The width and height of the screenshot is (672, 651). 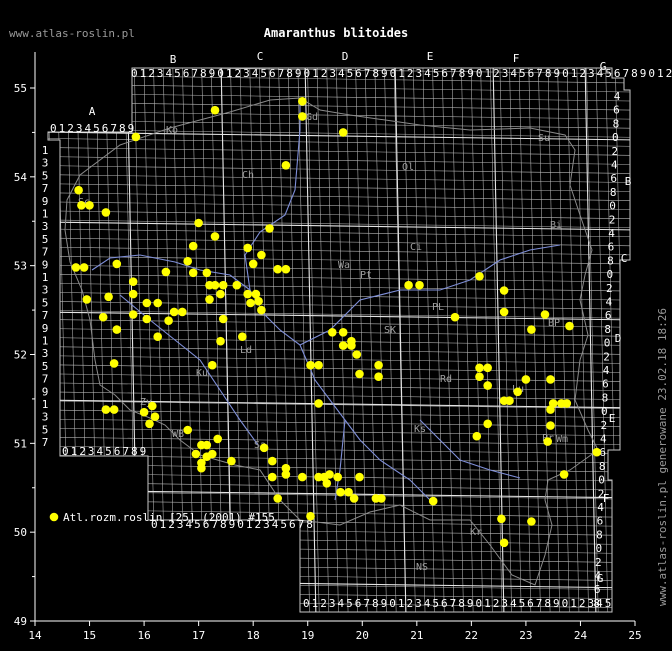 What do you see at coordinates (89, 635) in the screenshot?
I see `x-tick-label: 15` at bounding box center [89, 635].